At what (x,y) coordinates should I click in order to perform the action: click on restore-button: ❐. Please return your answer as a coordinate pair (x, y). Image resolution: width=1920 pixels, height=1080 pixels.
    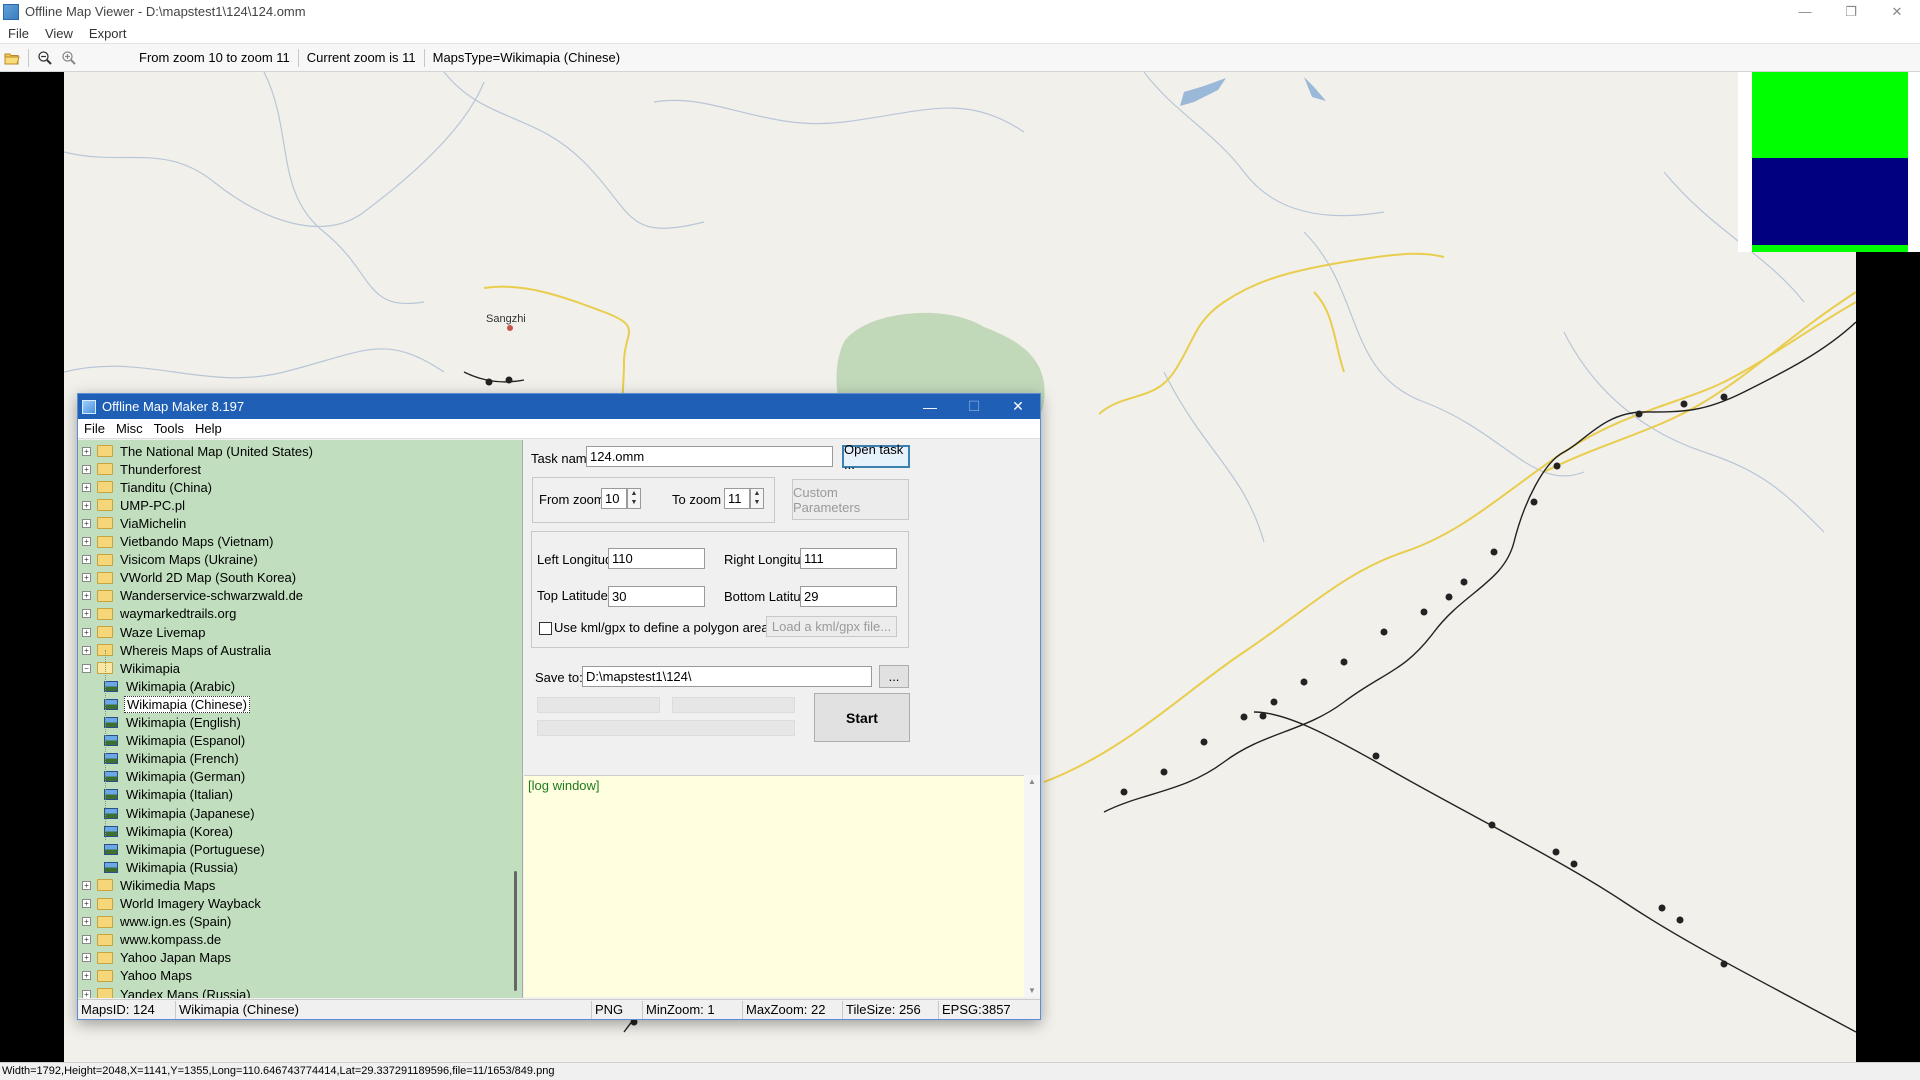
    Looking at the image, I should click on (1851, 11).